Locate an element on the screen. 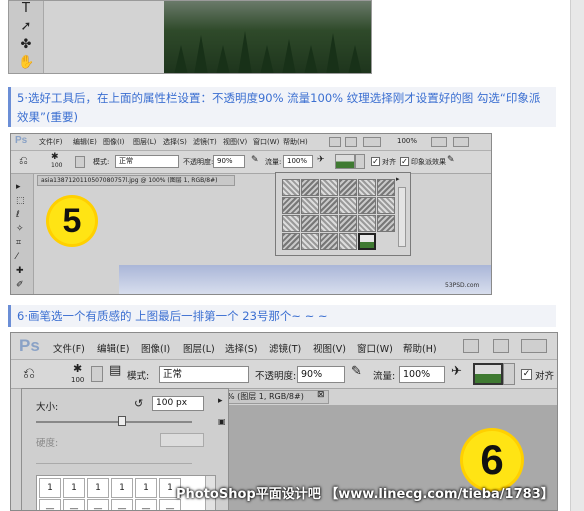 The height and width of the screenshot is (511, 584). custom-shape-icon: ✤ is located at coordinates (26, 45).